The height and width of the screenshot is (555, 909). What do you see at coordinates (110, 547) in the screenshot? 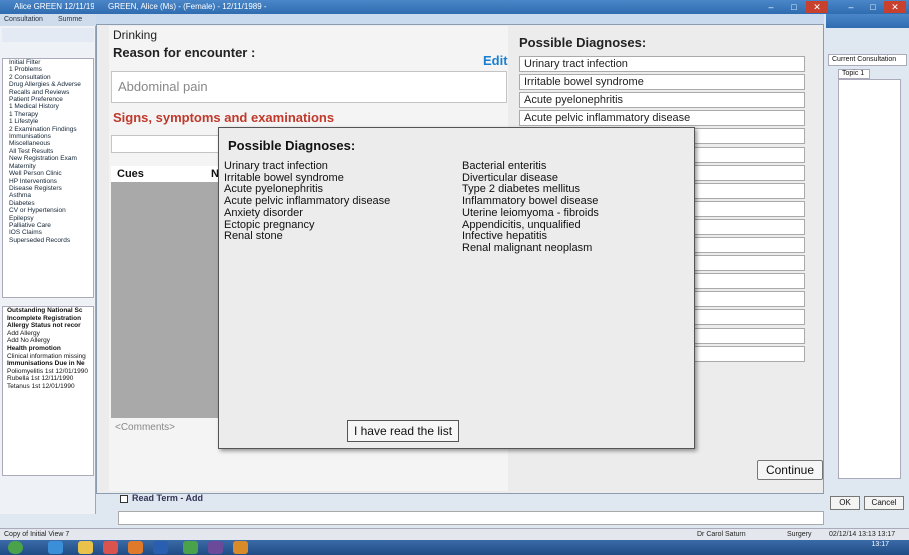
I see `media-icon` at bounding box center [110, 547].